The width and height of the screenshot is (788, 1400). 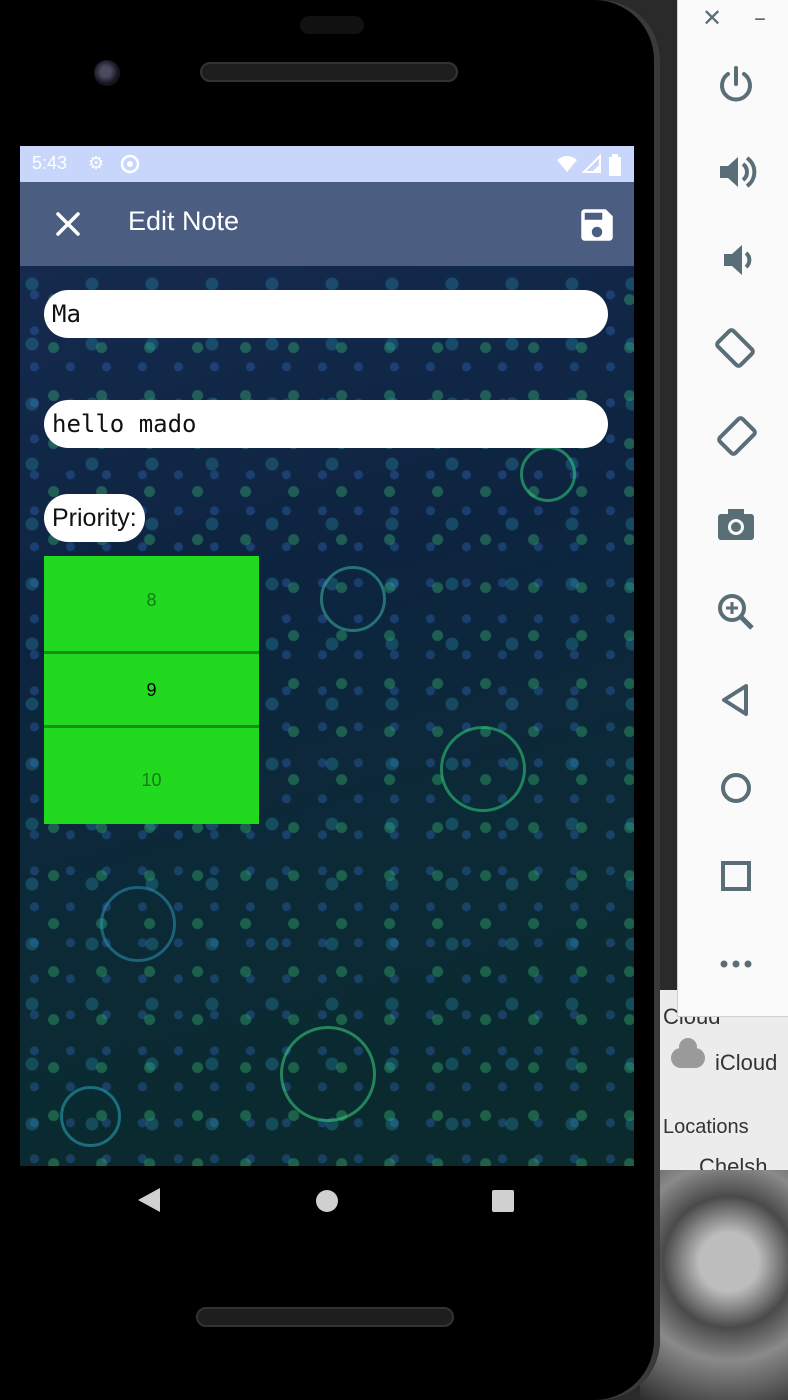 I want to click on wifi-icon, so click(x=566, y=164).